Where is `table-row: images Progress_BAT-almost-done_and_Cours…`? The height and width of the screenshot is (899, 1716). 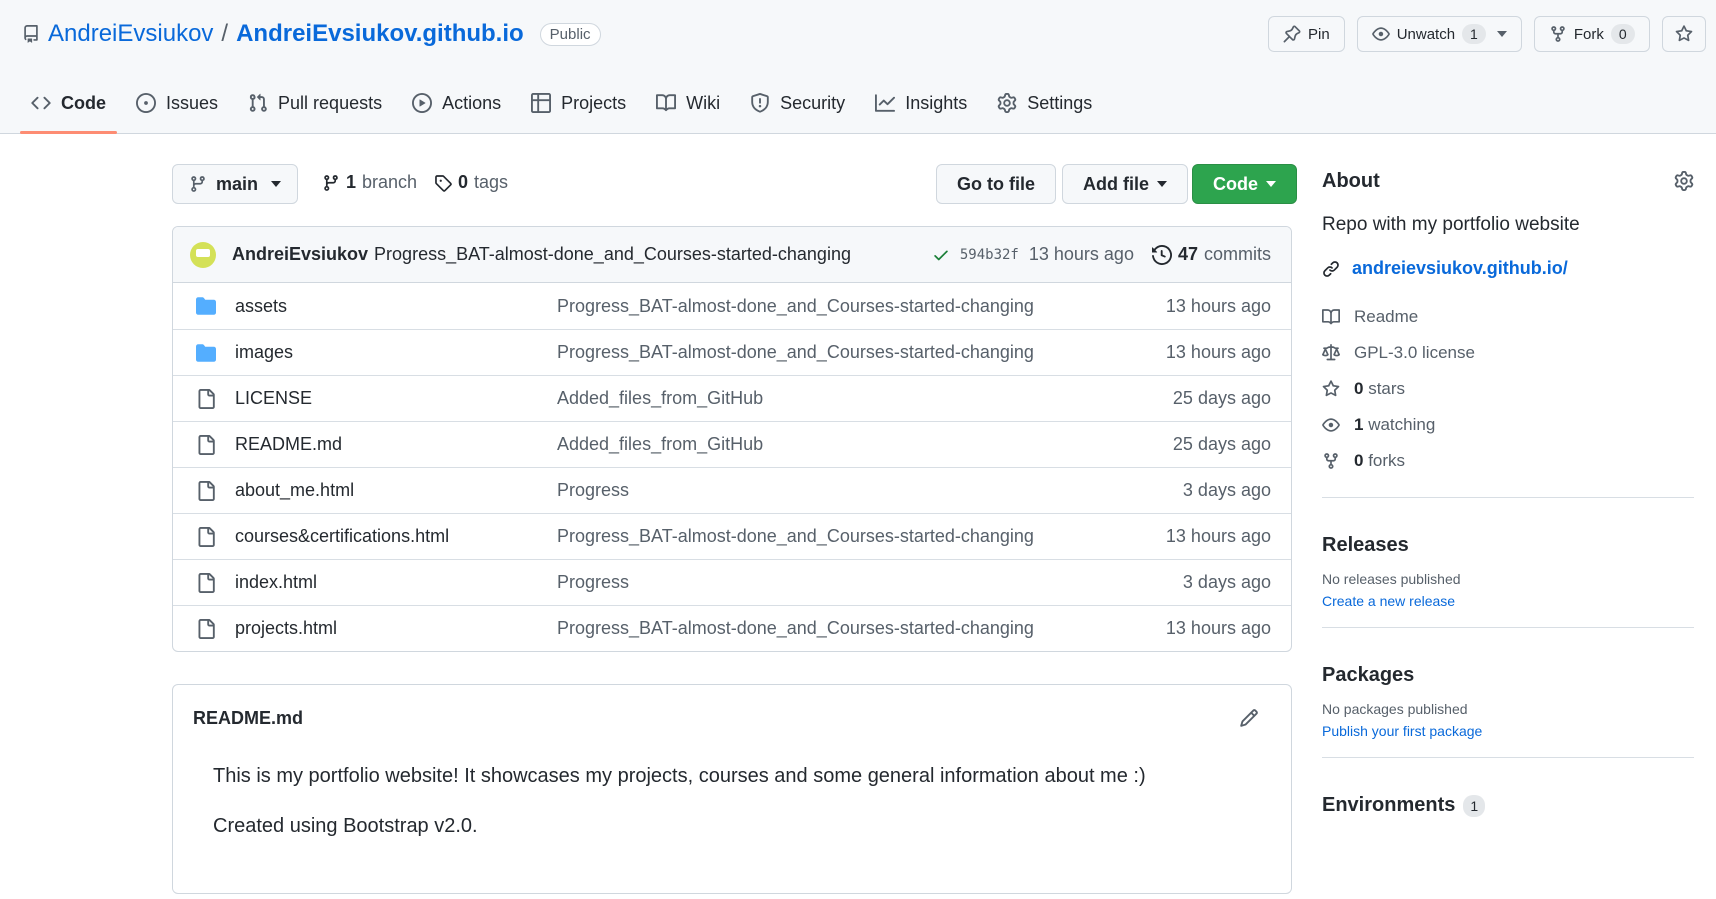 table-row: images Progress_BAT-almost-done_and_Cours… is located at coordinates (732, 352).